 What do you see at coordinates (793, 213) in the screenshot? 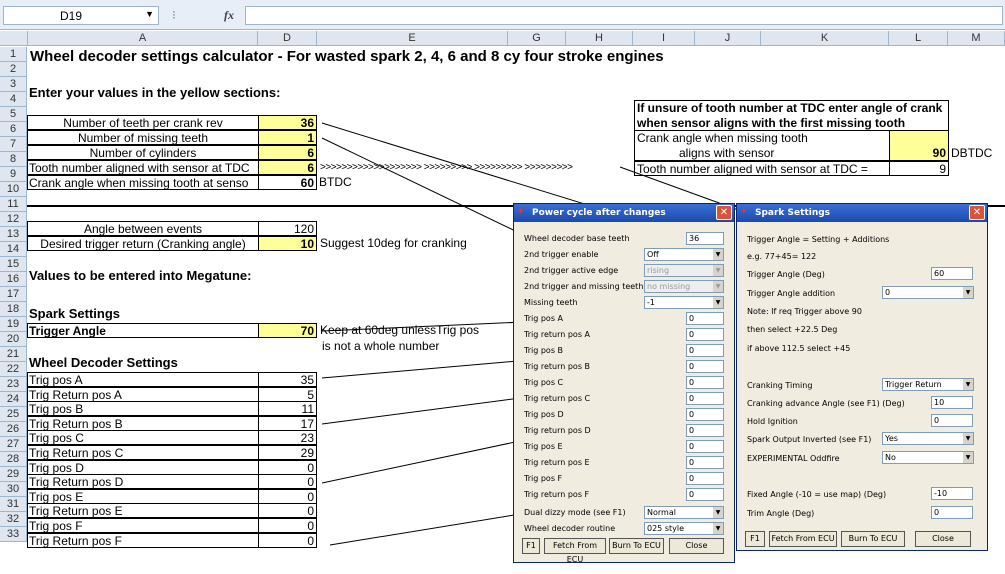
I see `spark-dialog-title: Spark Settings` at bounding box center [793, 213].